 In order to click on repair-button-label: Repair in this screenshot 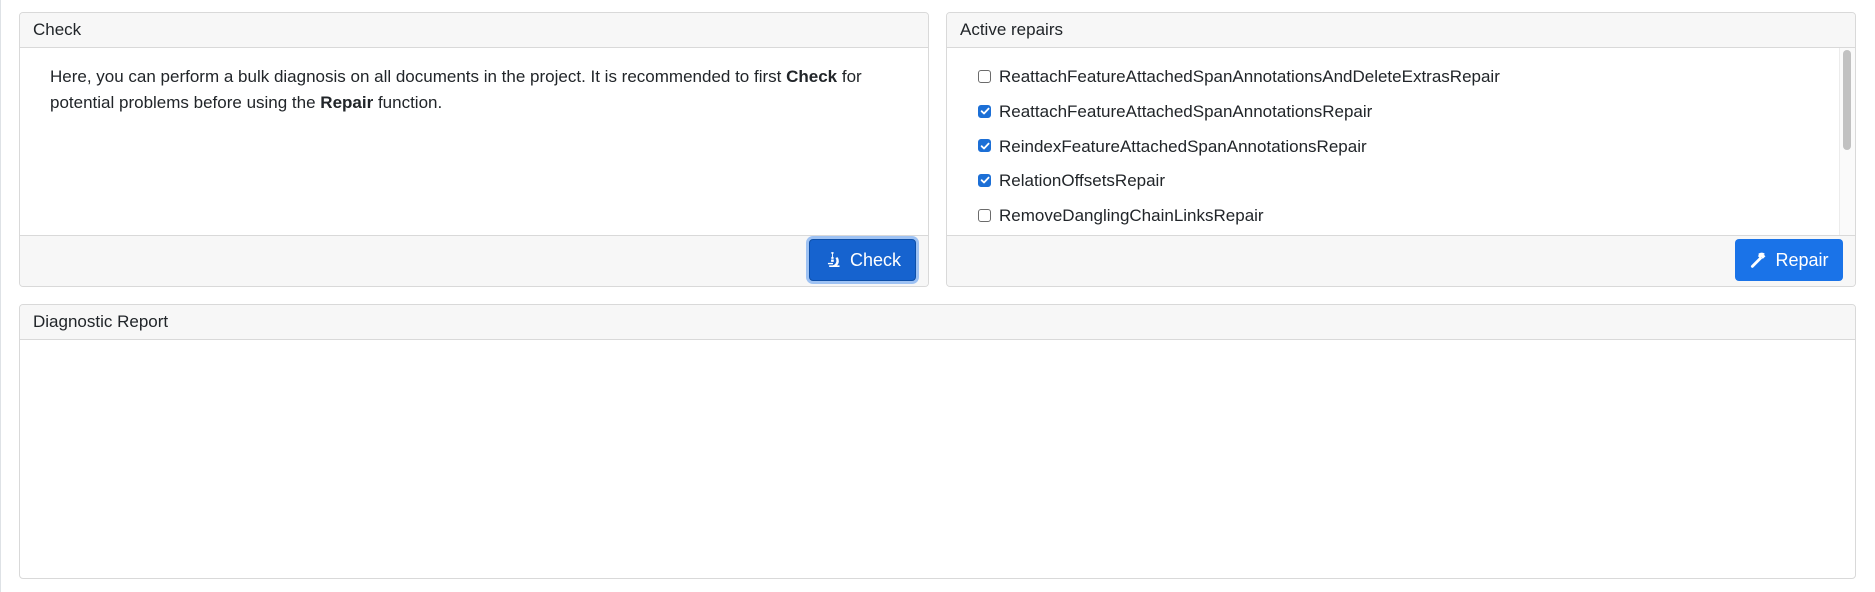, I will do `click(1802, 259)`.